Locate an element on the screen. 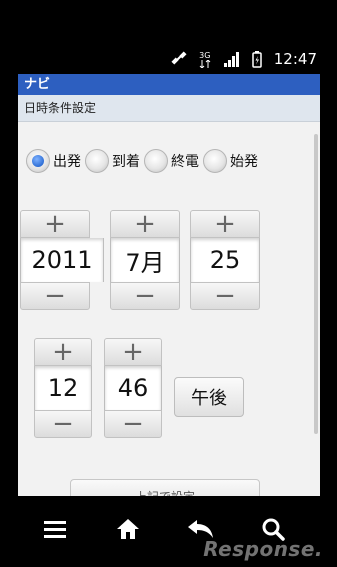 The width and height of the screenshot is (337, 567). hour-increment-button: + is located at coordinates (63, 352).